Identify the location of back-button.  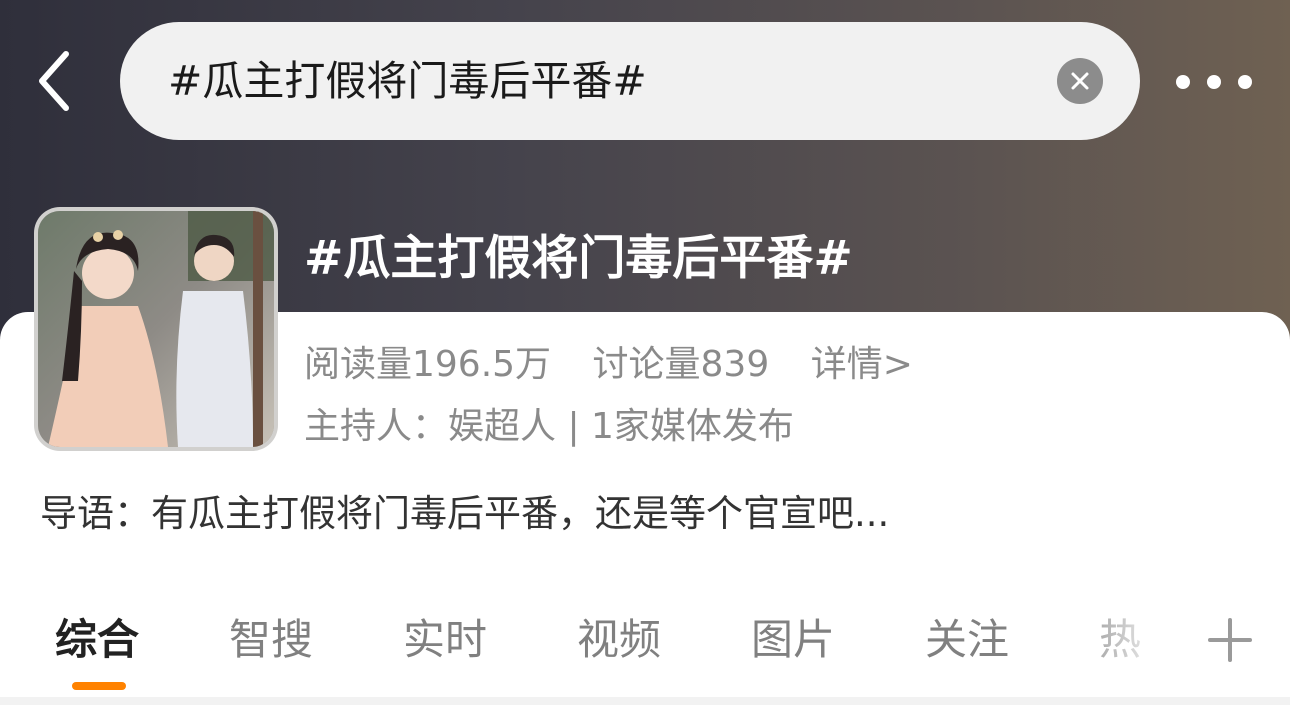
(54, 81).